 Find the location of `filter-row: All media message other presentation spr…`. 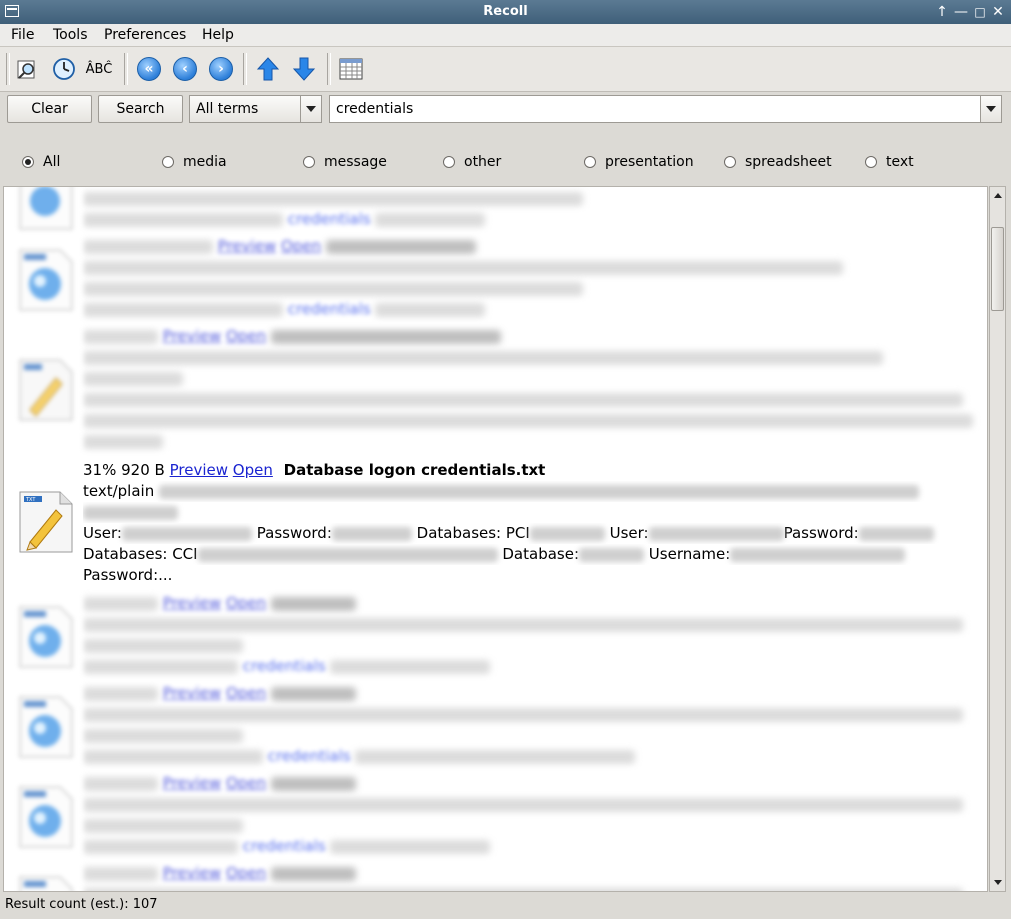

filter-row: All media message other presentation spr… is located at coordinates (505, 163).